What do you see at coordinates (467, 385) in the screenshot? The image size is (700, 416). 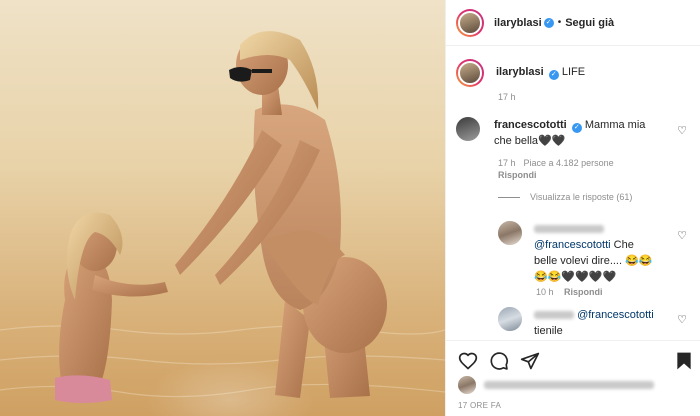 I see `liker-avatar` at bounding box center [467, 385].